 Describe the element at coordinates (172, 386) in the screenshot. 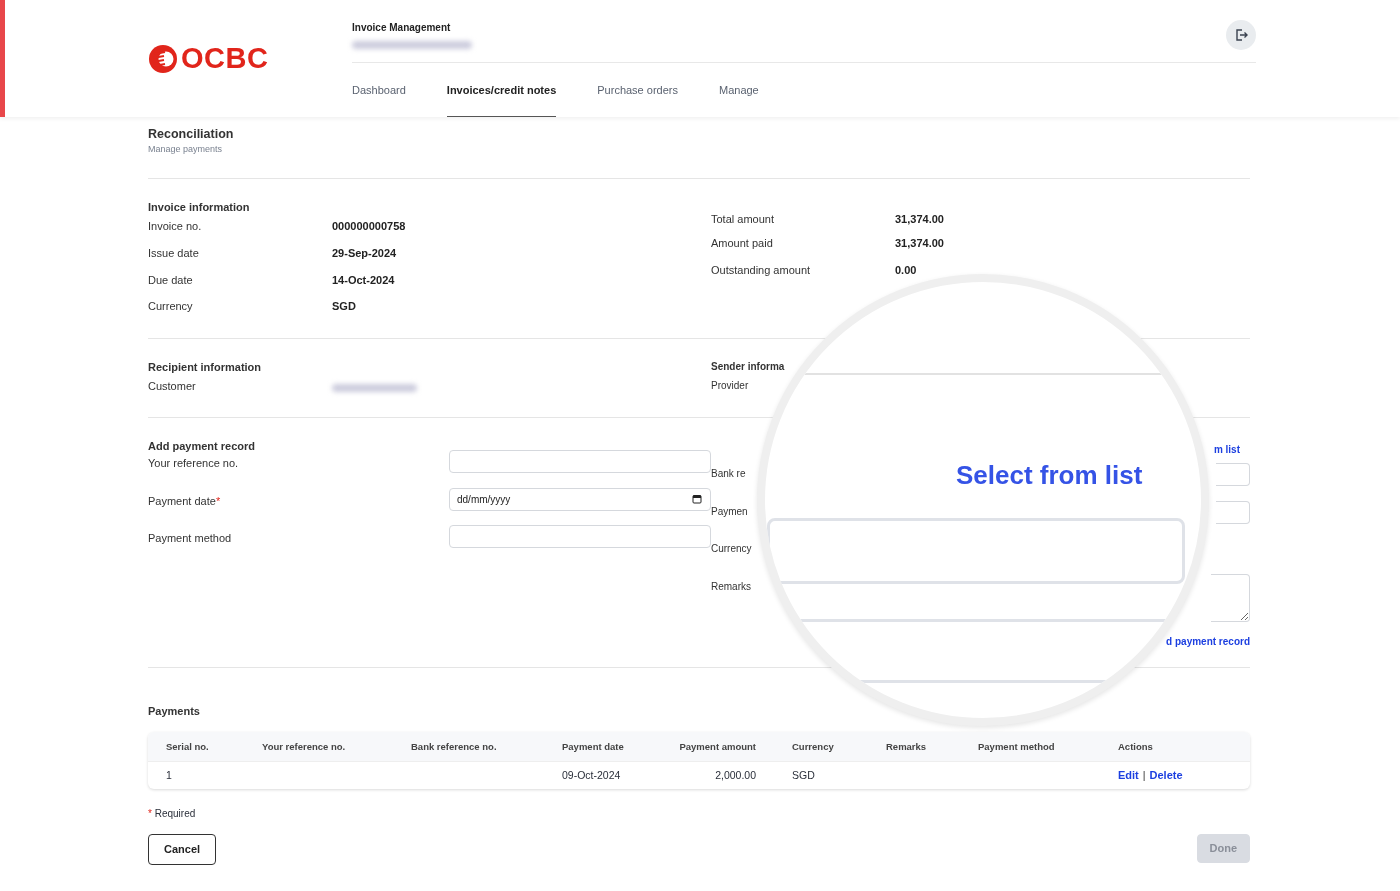

I see `field-label: Customer` at that location.